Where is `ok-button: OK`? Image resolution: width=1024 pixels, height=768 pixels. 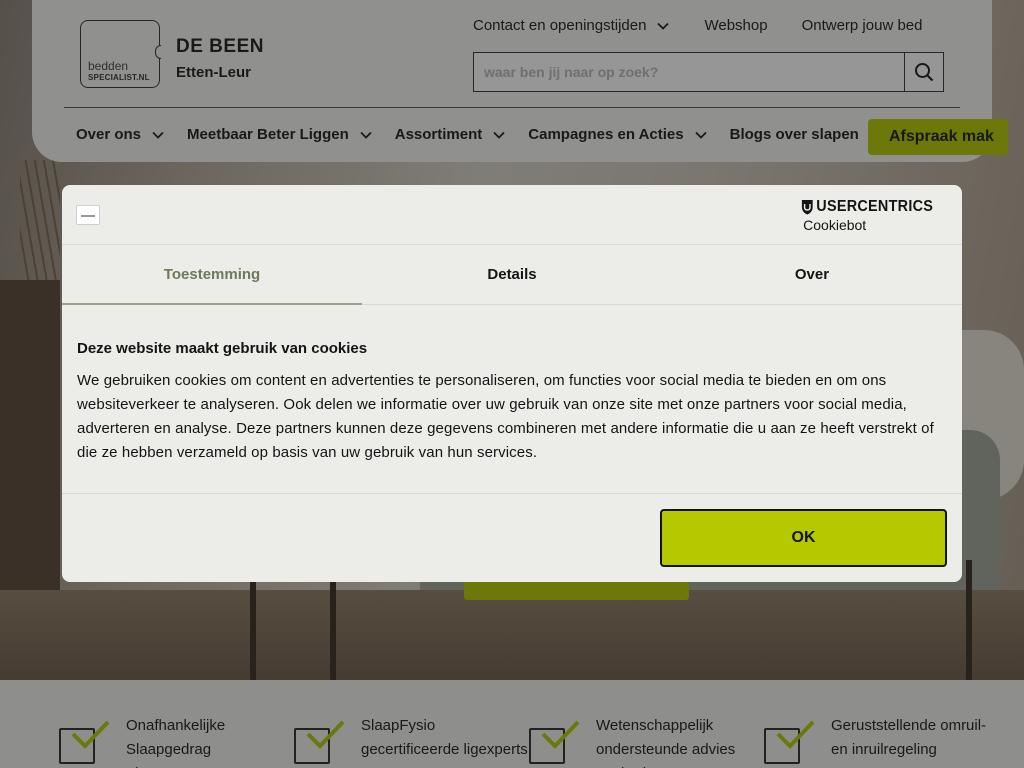
ok-button: OK is located at coordinates (803, 538).